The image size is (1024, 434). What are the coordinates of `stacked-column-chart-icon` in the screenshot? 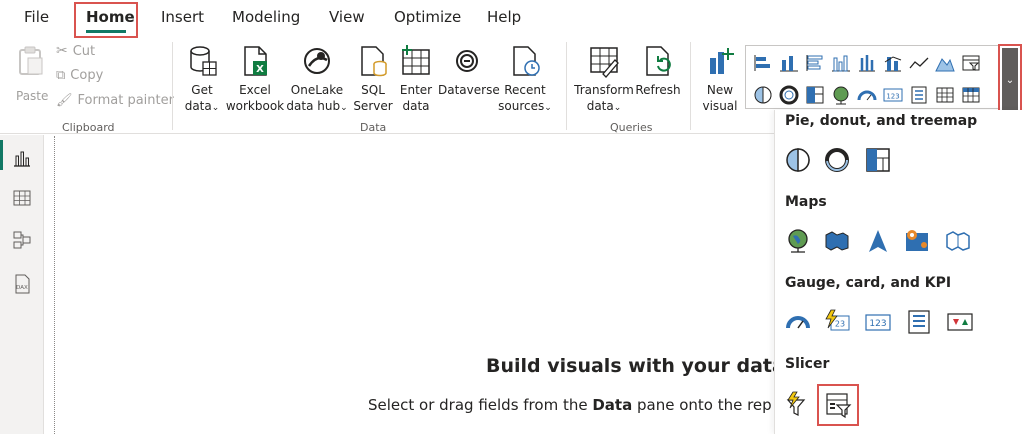 It's located at (789, 63).